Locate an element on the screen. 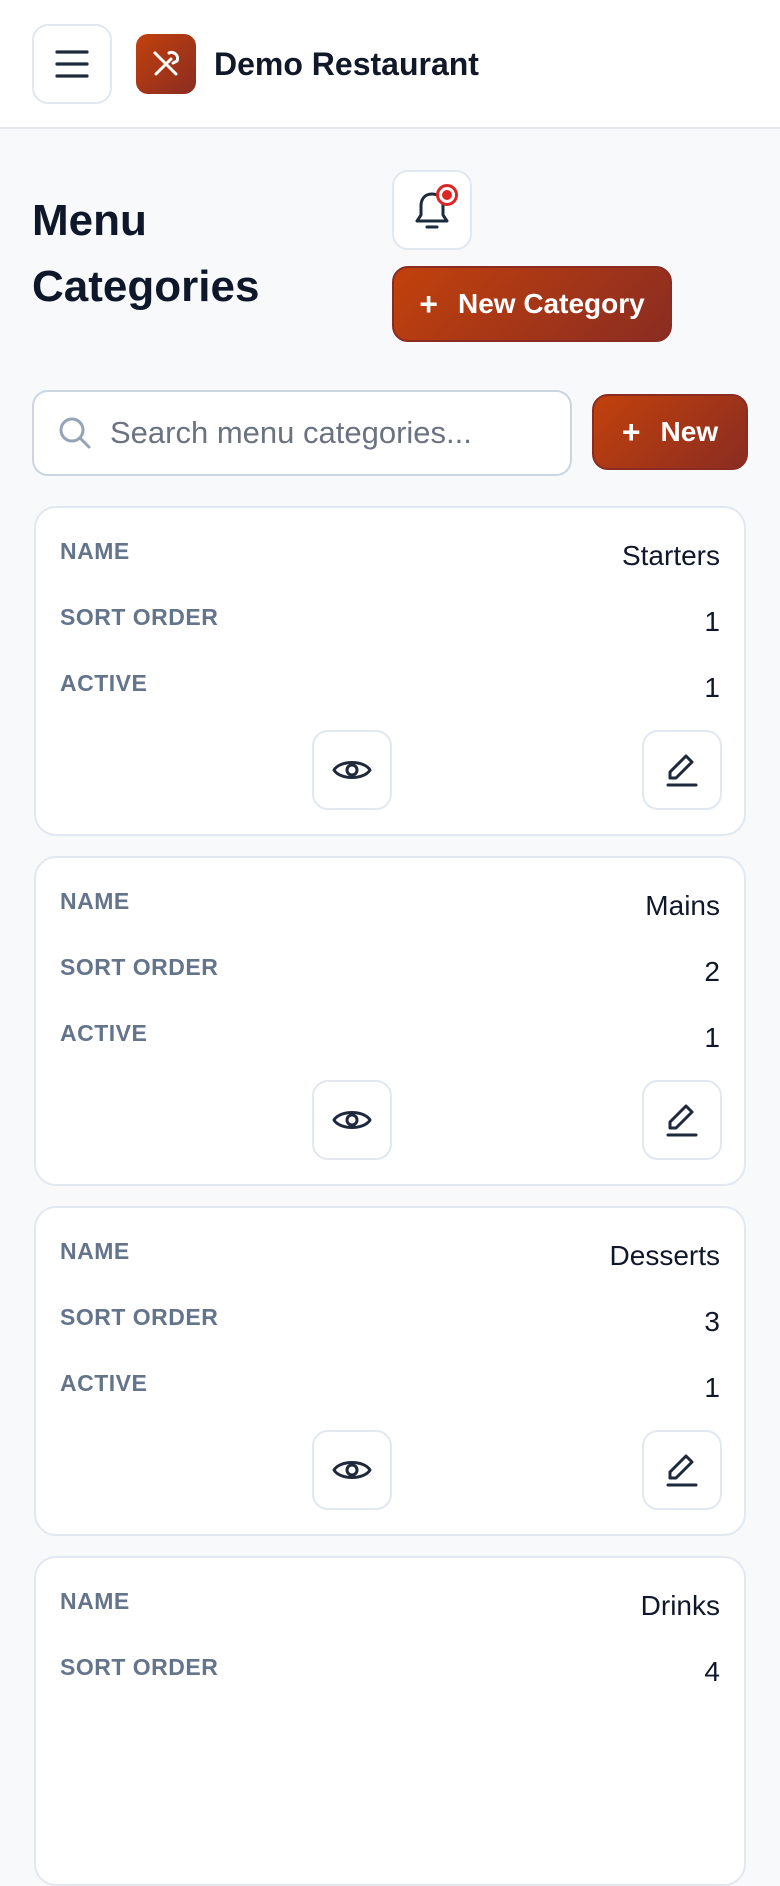 Image resolution: width=780 pixels, height=1886 pixels. name-row: NAME Mains is located at coordinates (390, 906).